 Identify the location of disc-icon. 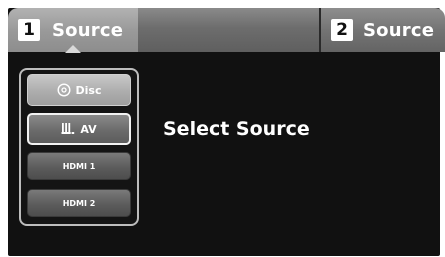
(63, 90).